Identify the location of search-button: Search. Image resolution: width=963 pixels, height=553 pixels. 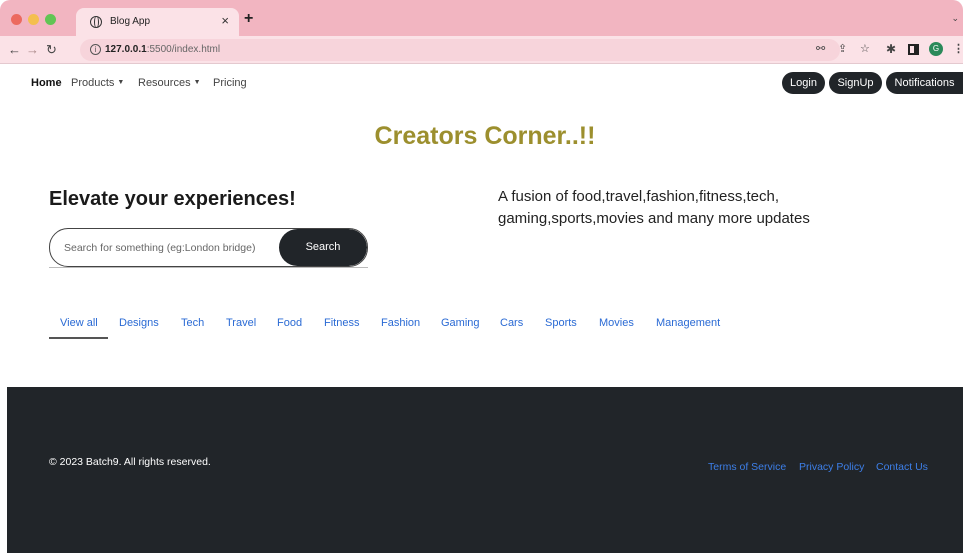
(323, 247).